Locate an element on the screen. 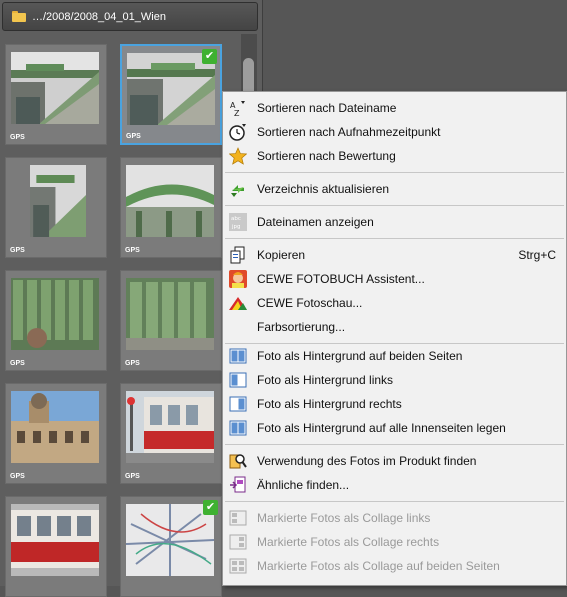 This screenshot has height=597, width=567. collage-right-icon is located at coordinates (238, 542).